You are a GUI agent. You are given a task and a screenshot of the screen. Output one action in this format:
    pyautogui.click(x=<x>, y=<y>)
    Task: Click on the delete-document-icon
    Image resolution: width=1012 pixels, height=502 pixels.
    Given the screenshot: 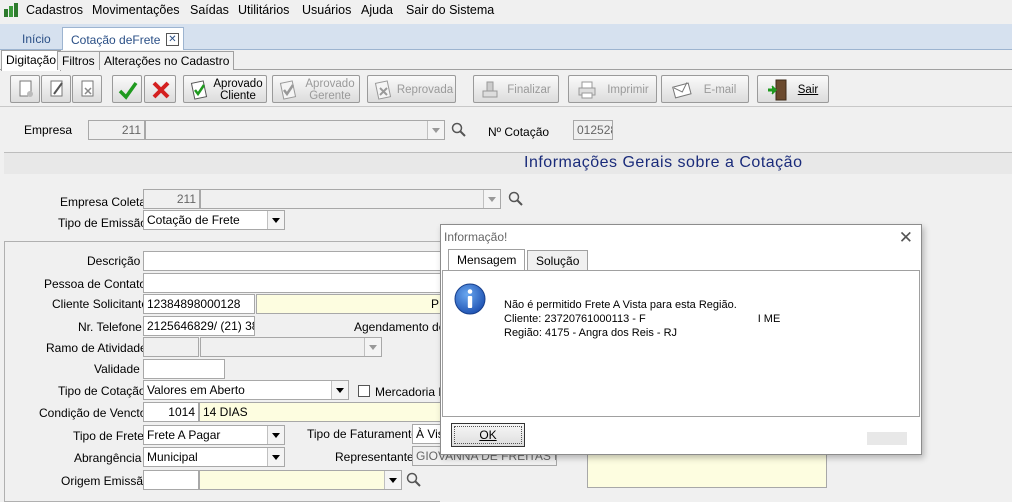 What is the action you would take?
    pyautogui.click(x=87, y=88)
    